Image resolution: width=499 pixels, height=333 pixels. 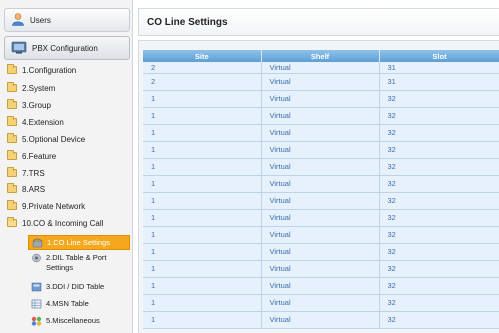 I want to click on sub-item-miscellaneous: 5.Miscellaneous, so click(x=79, y=321).